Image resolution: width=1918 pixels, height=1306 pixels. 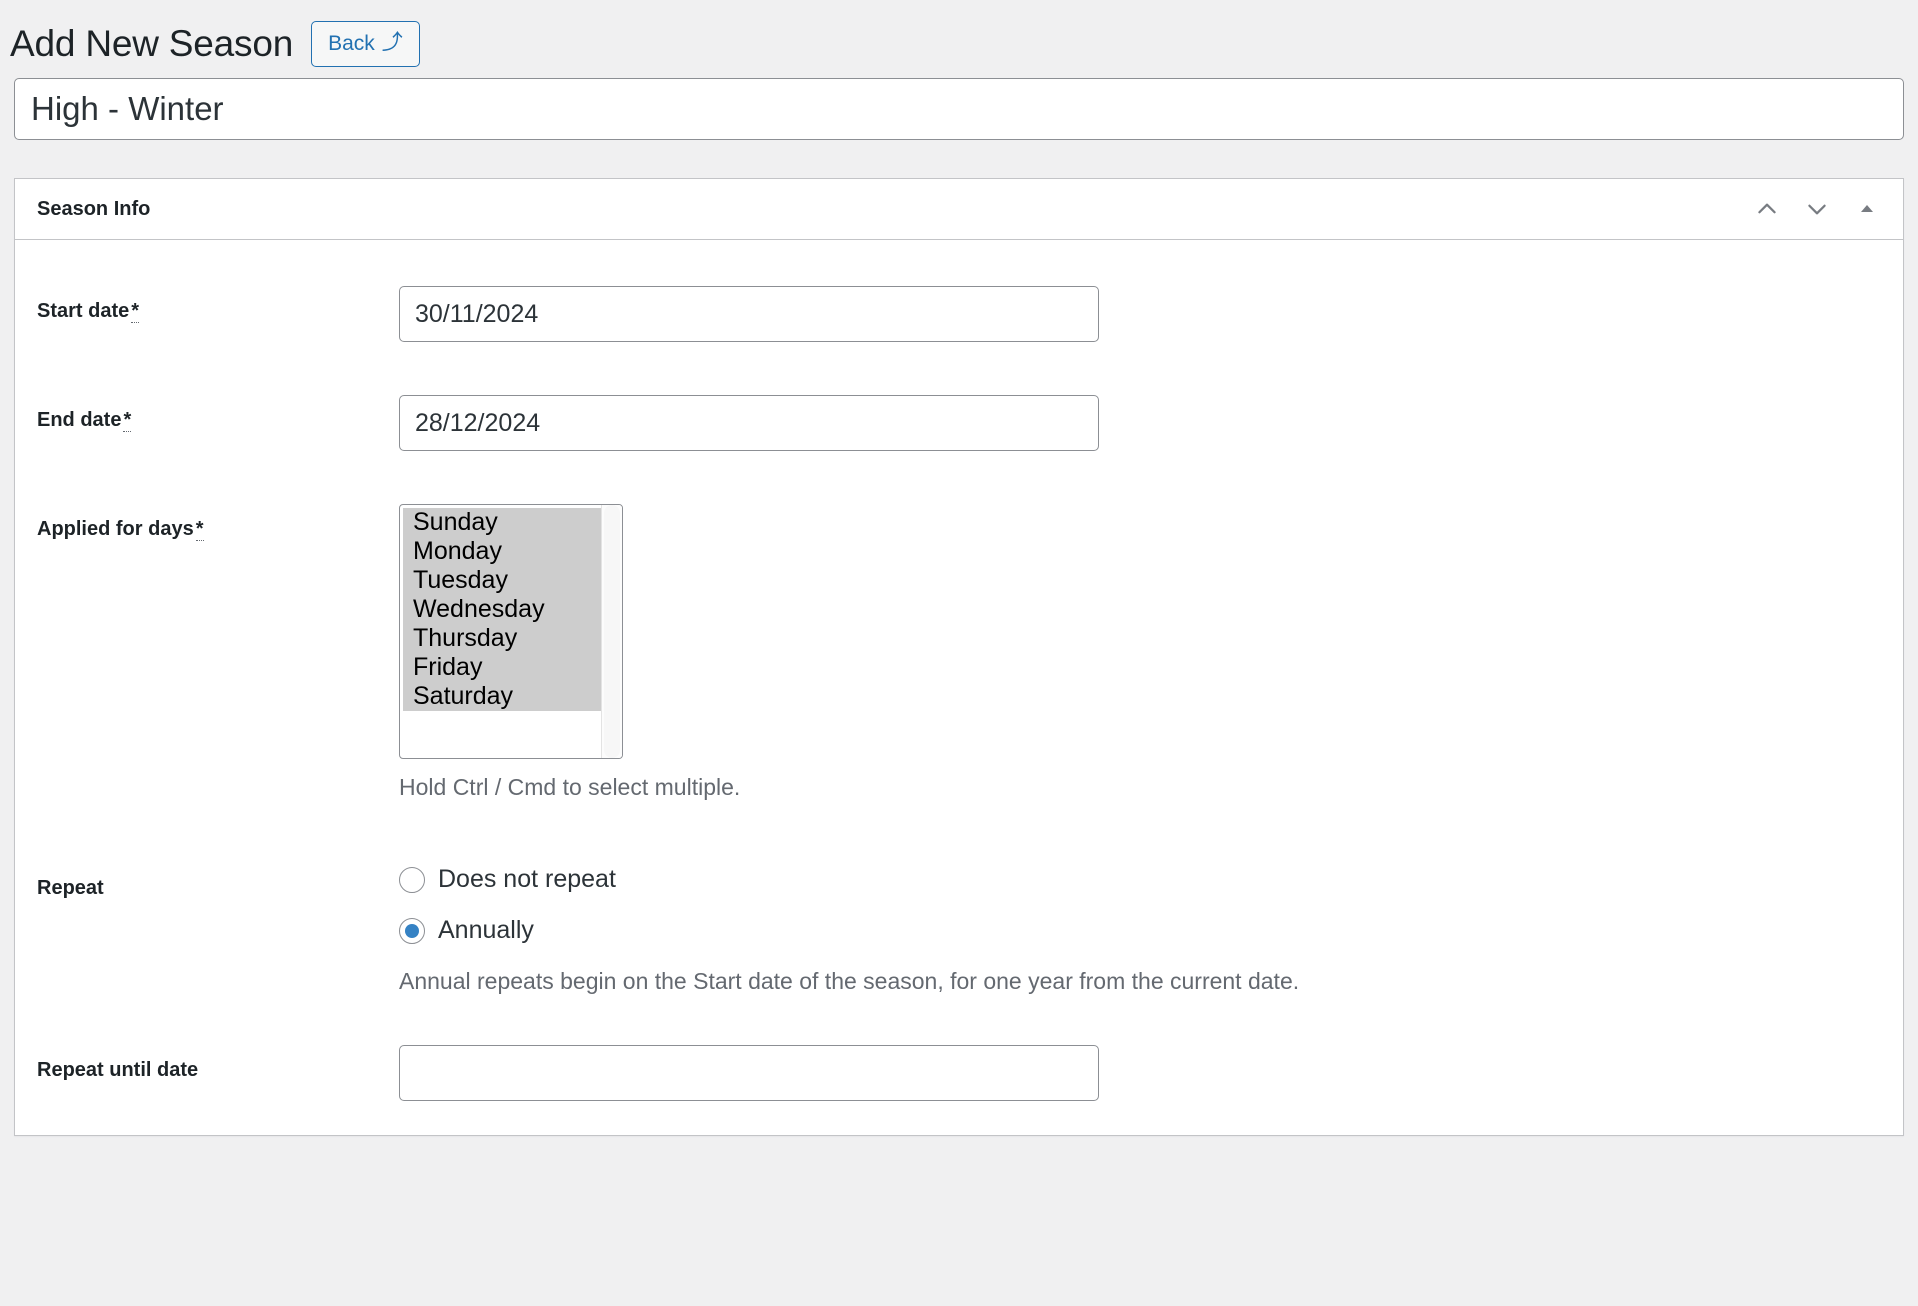 I want to click on day-option: Tuesday, so click(x=502, y=580).